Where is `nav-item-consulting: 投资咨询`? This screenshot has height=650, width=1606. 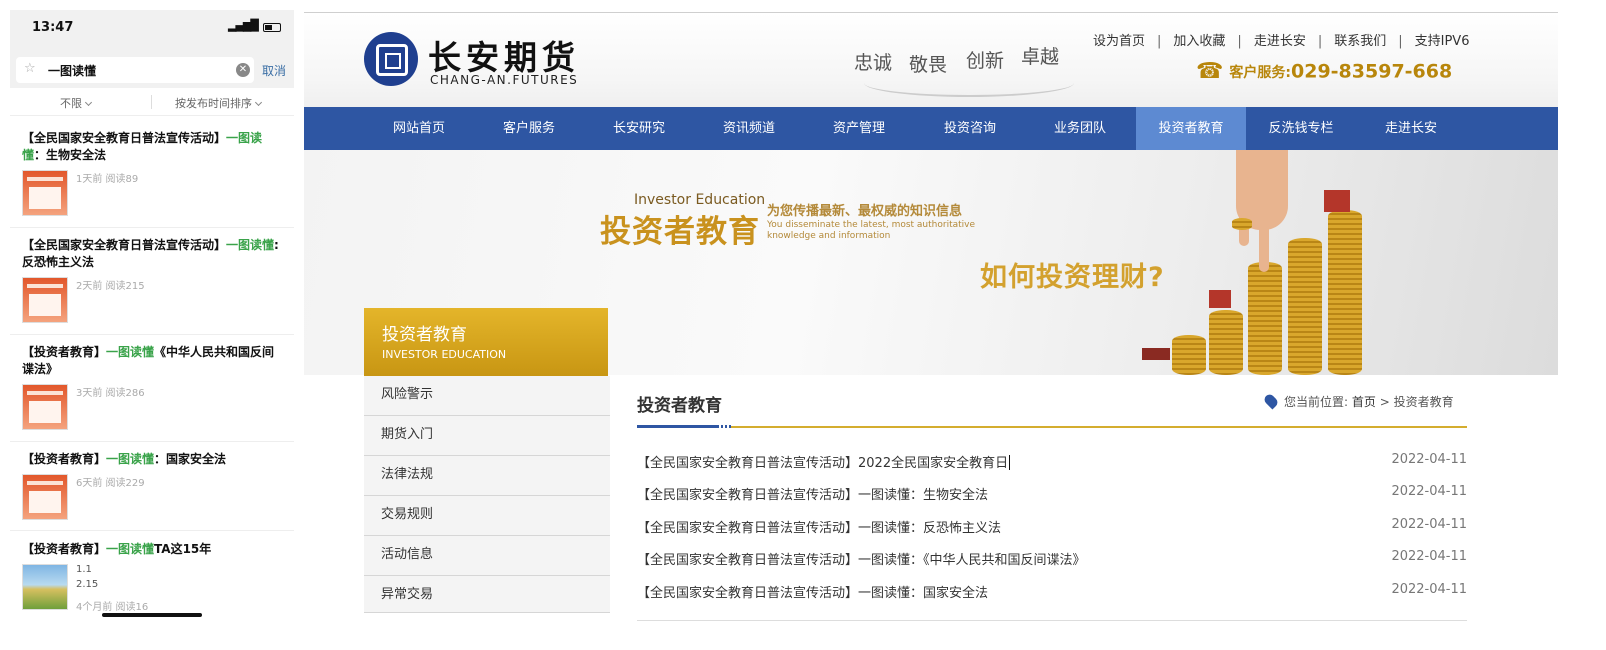 nav-item-consulting: 投资咨询 is located at coordinates (970, 128).